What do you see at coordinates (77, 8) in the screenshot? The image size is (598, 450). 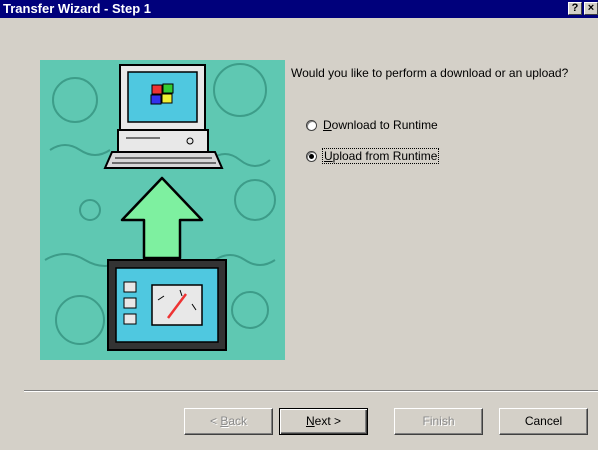 I see `window-title: Transfer Wizard - Step 1` at bounding box center [77, 8].